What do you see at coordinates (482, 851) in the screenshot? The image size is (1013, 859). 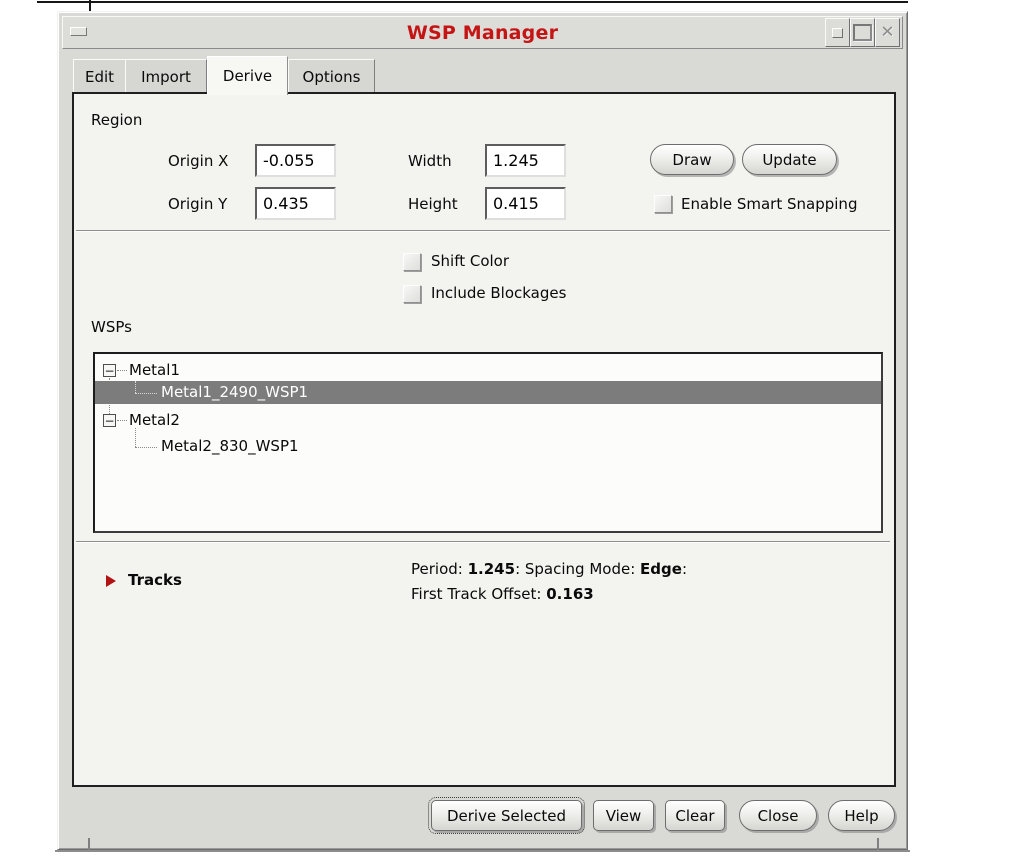 I see `background-window-edge-bottom` at bounding box center [482, 851].